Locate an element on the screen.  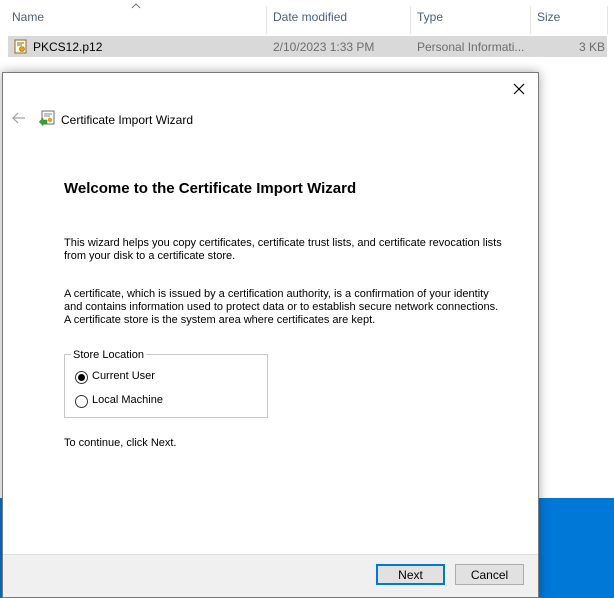
store-location-label: Store Location is located at coordinates (108, 355).